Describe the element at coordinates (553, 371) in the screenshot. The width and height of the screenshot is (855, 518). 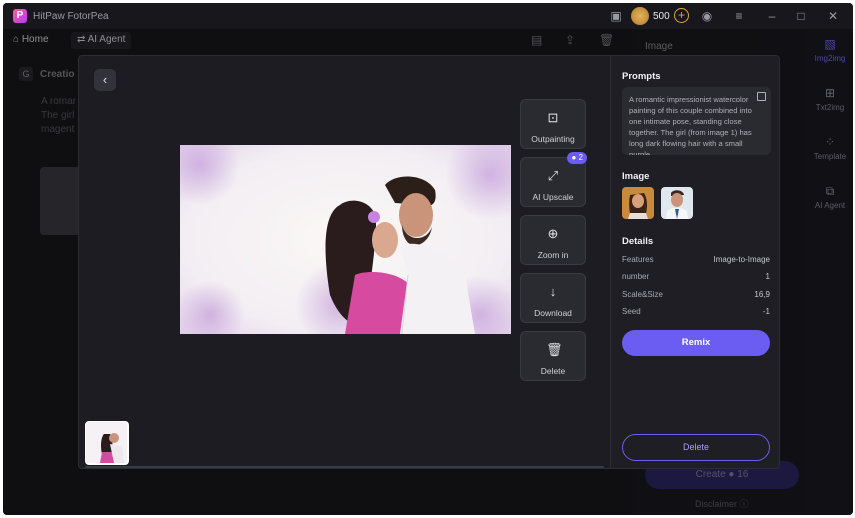
I see `delete-label: Delete` at that location.